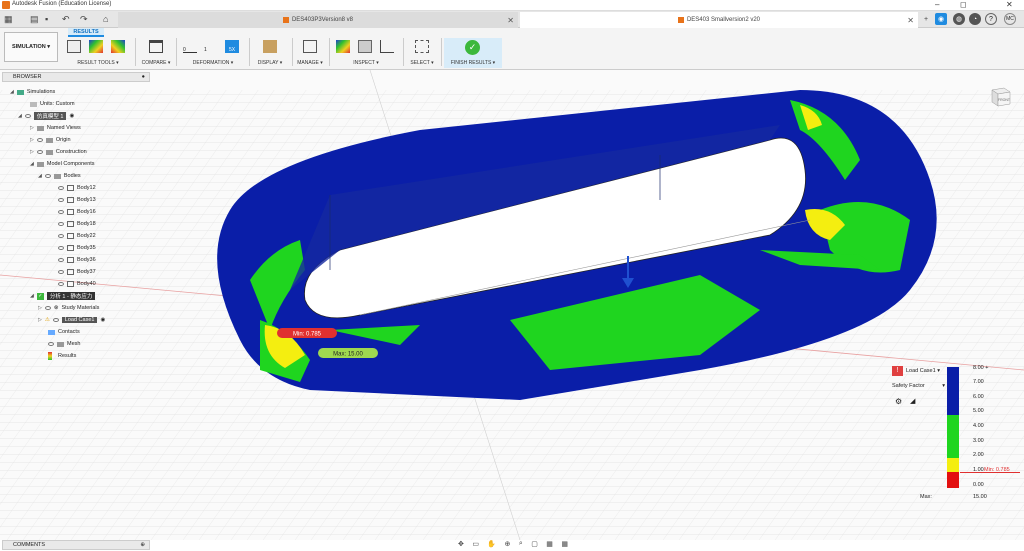 The image size is (1024, 551). Describe the element at coordinates (564, 544) in the screenshot. I see `viewports-icon: ▦` at that location.